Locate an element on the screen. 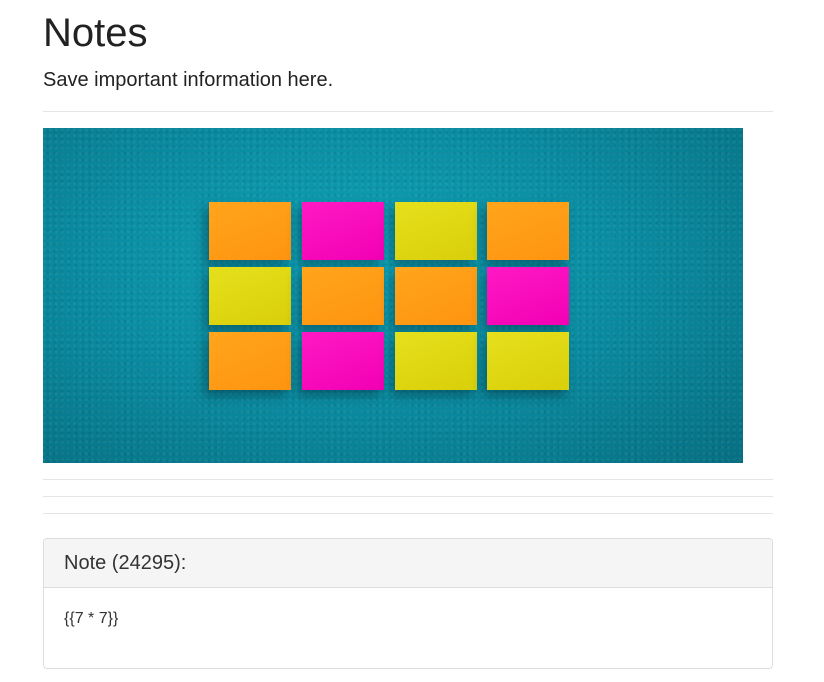 This screenshot has height=682, width=824. page-title: Notes is located at coordinates (95, 33).